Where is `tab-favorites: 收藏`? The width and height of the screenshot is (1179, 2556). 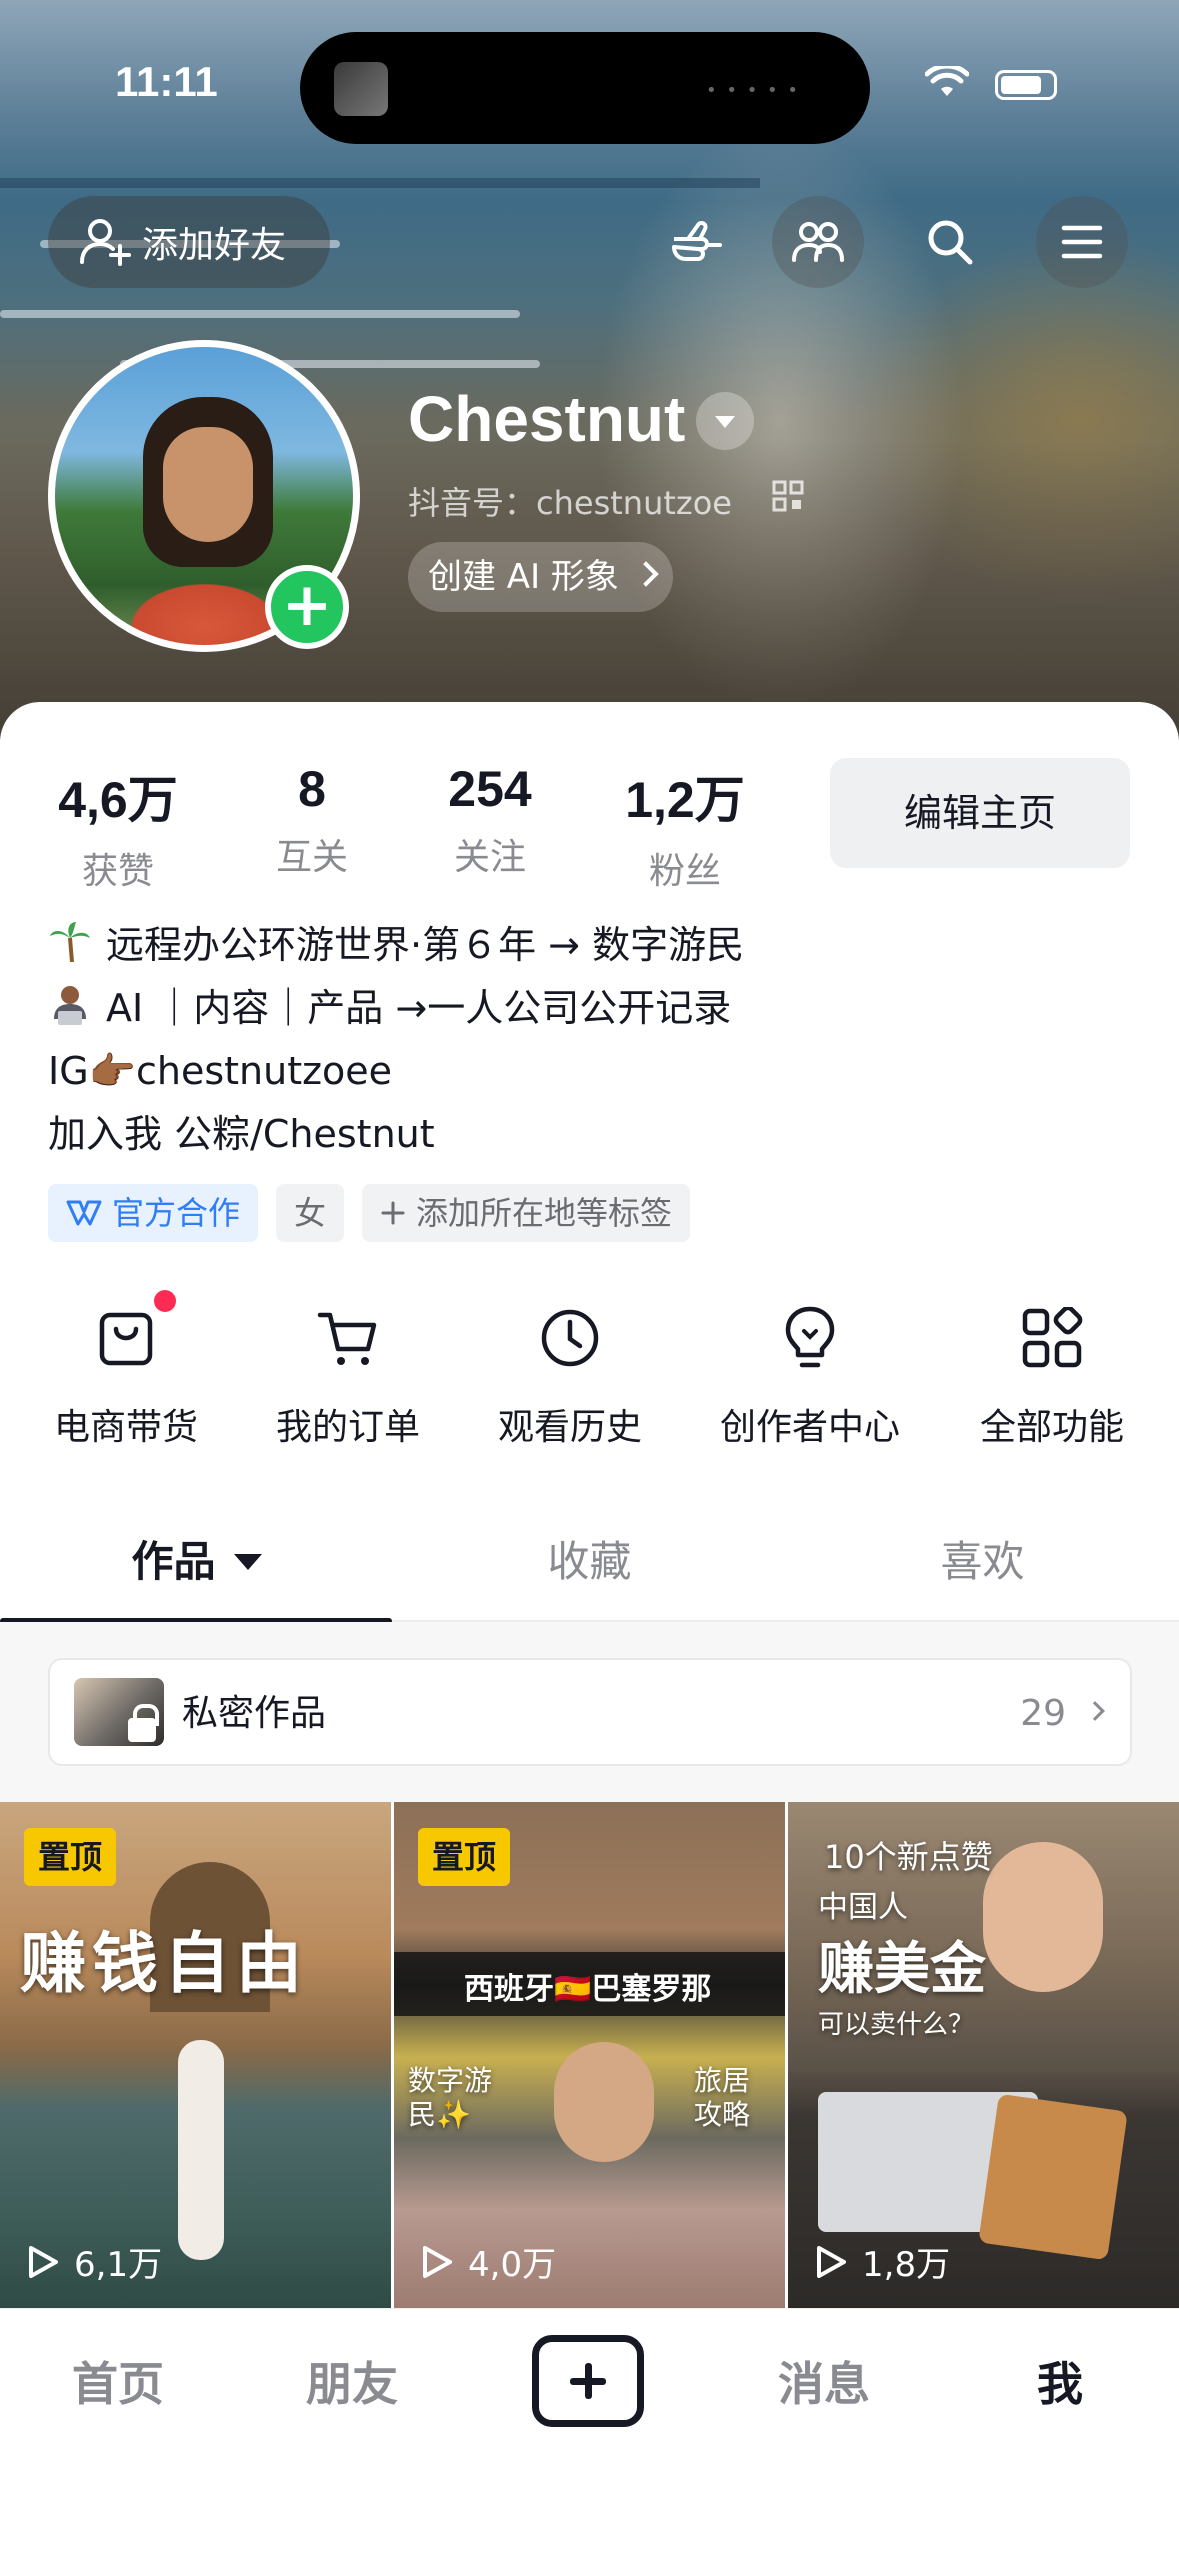 tab-favorites: 收藏 is located at coordinates (589, 1562).